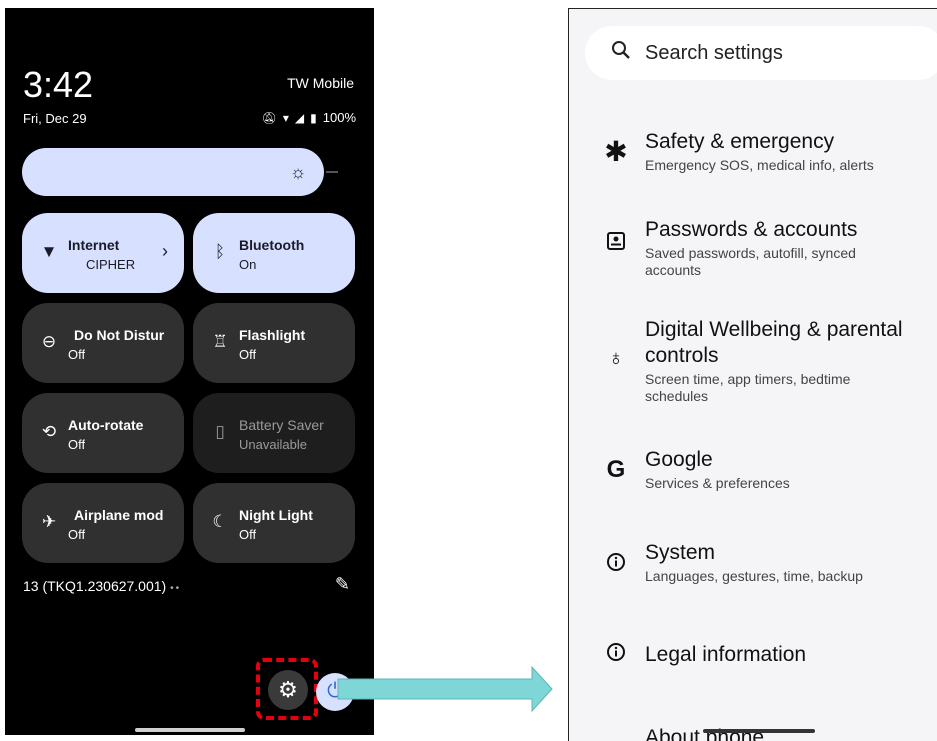 This screenshot has height=741, width=937. I want to click on item-title: Digital Wellbeing & parental controls, so click(774, 342).